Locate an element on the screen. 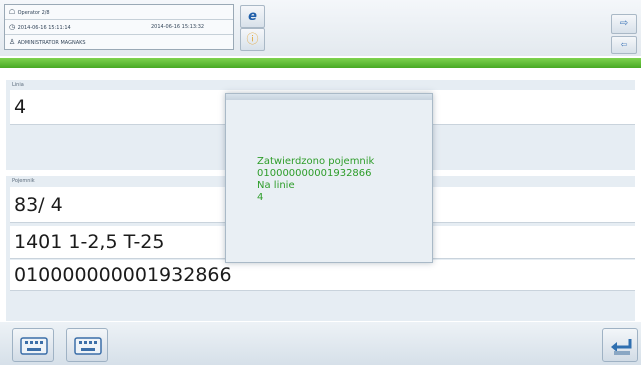 The width and height of the screenshot is (641, 365). back-button: ⇦ is located at coordinates (624, 45).